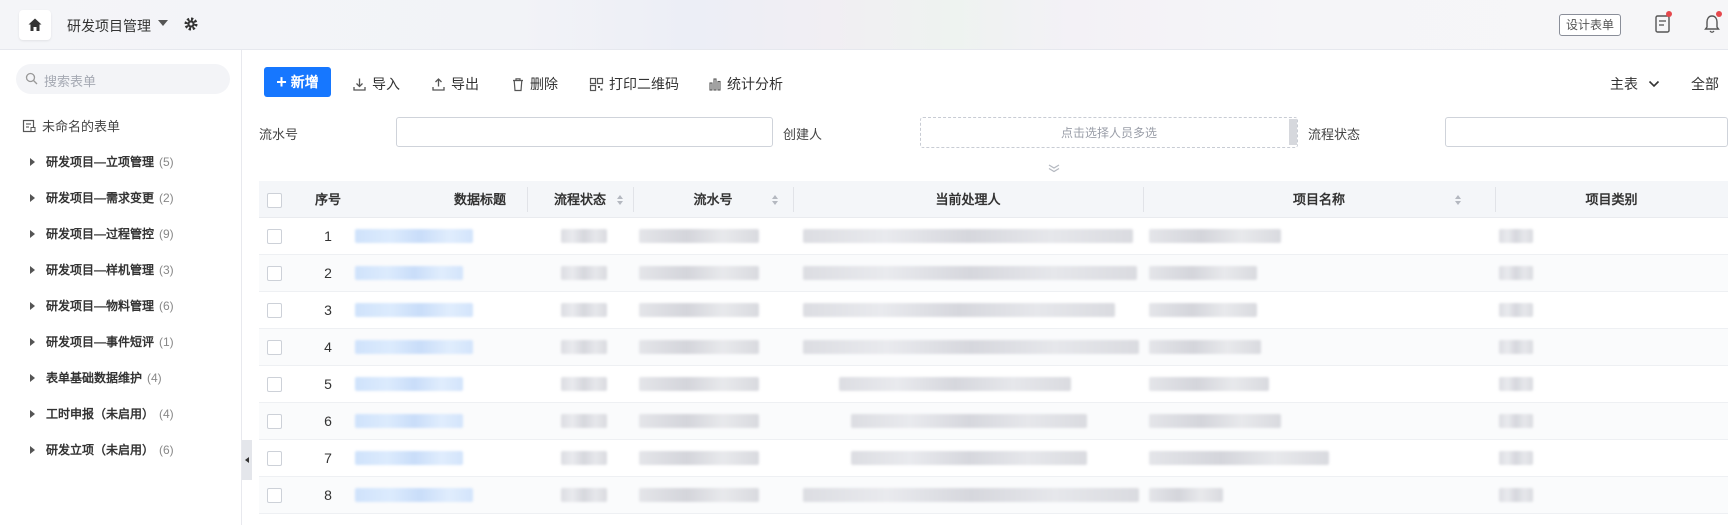  Describe the element at coordinates (274, 200) in the screenshot. I see `select-all-checkbox` at that location.